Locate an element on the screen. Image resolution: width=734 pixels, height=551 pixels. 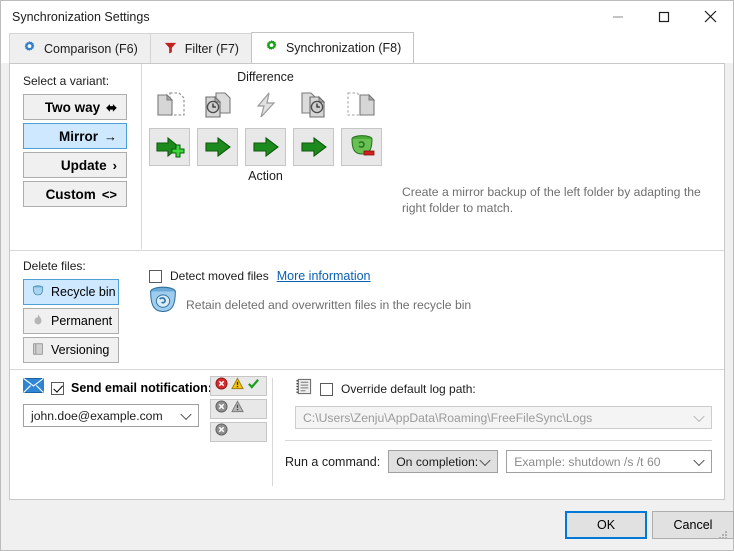
ok-button: OK is located at coordinates (606, 525).